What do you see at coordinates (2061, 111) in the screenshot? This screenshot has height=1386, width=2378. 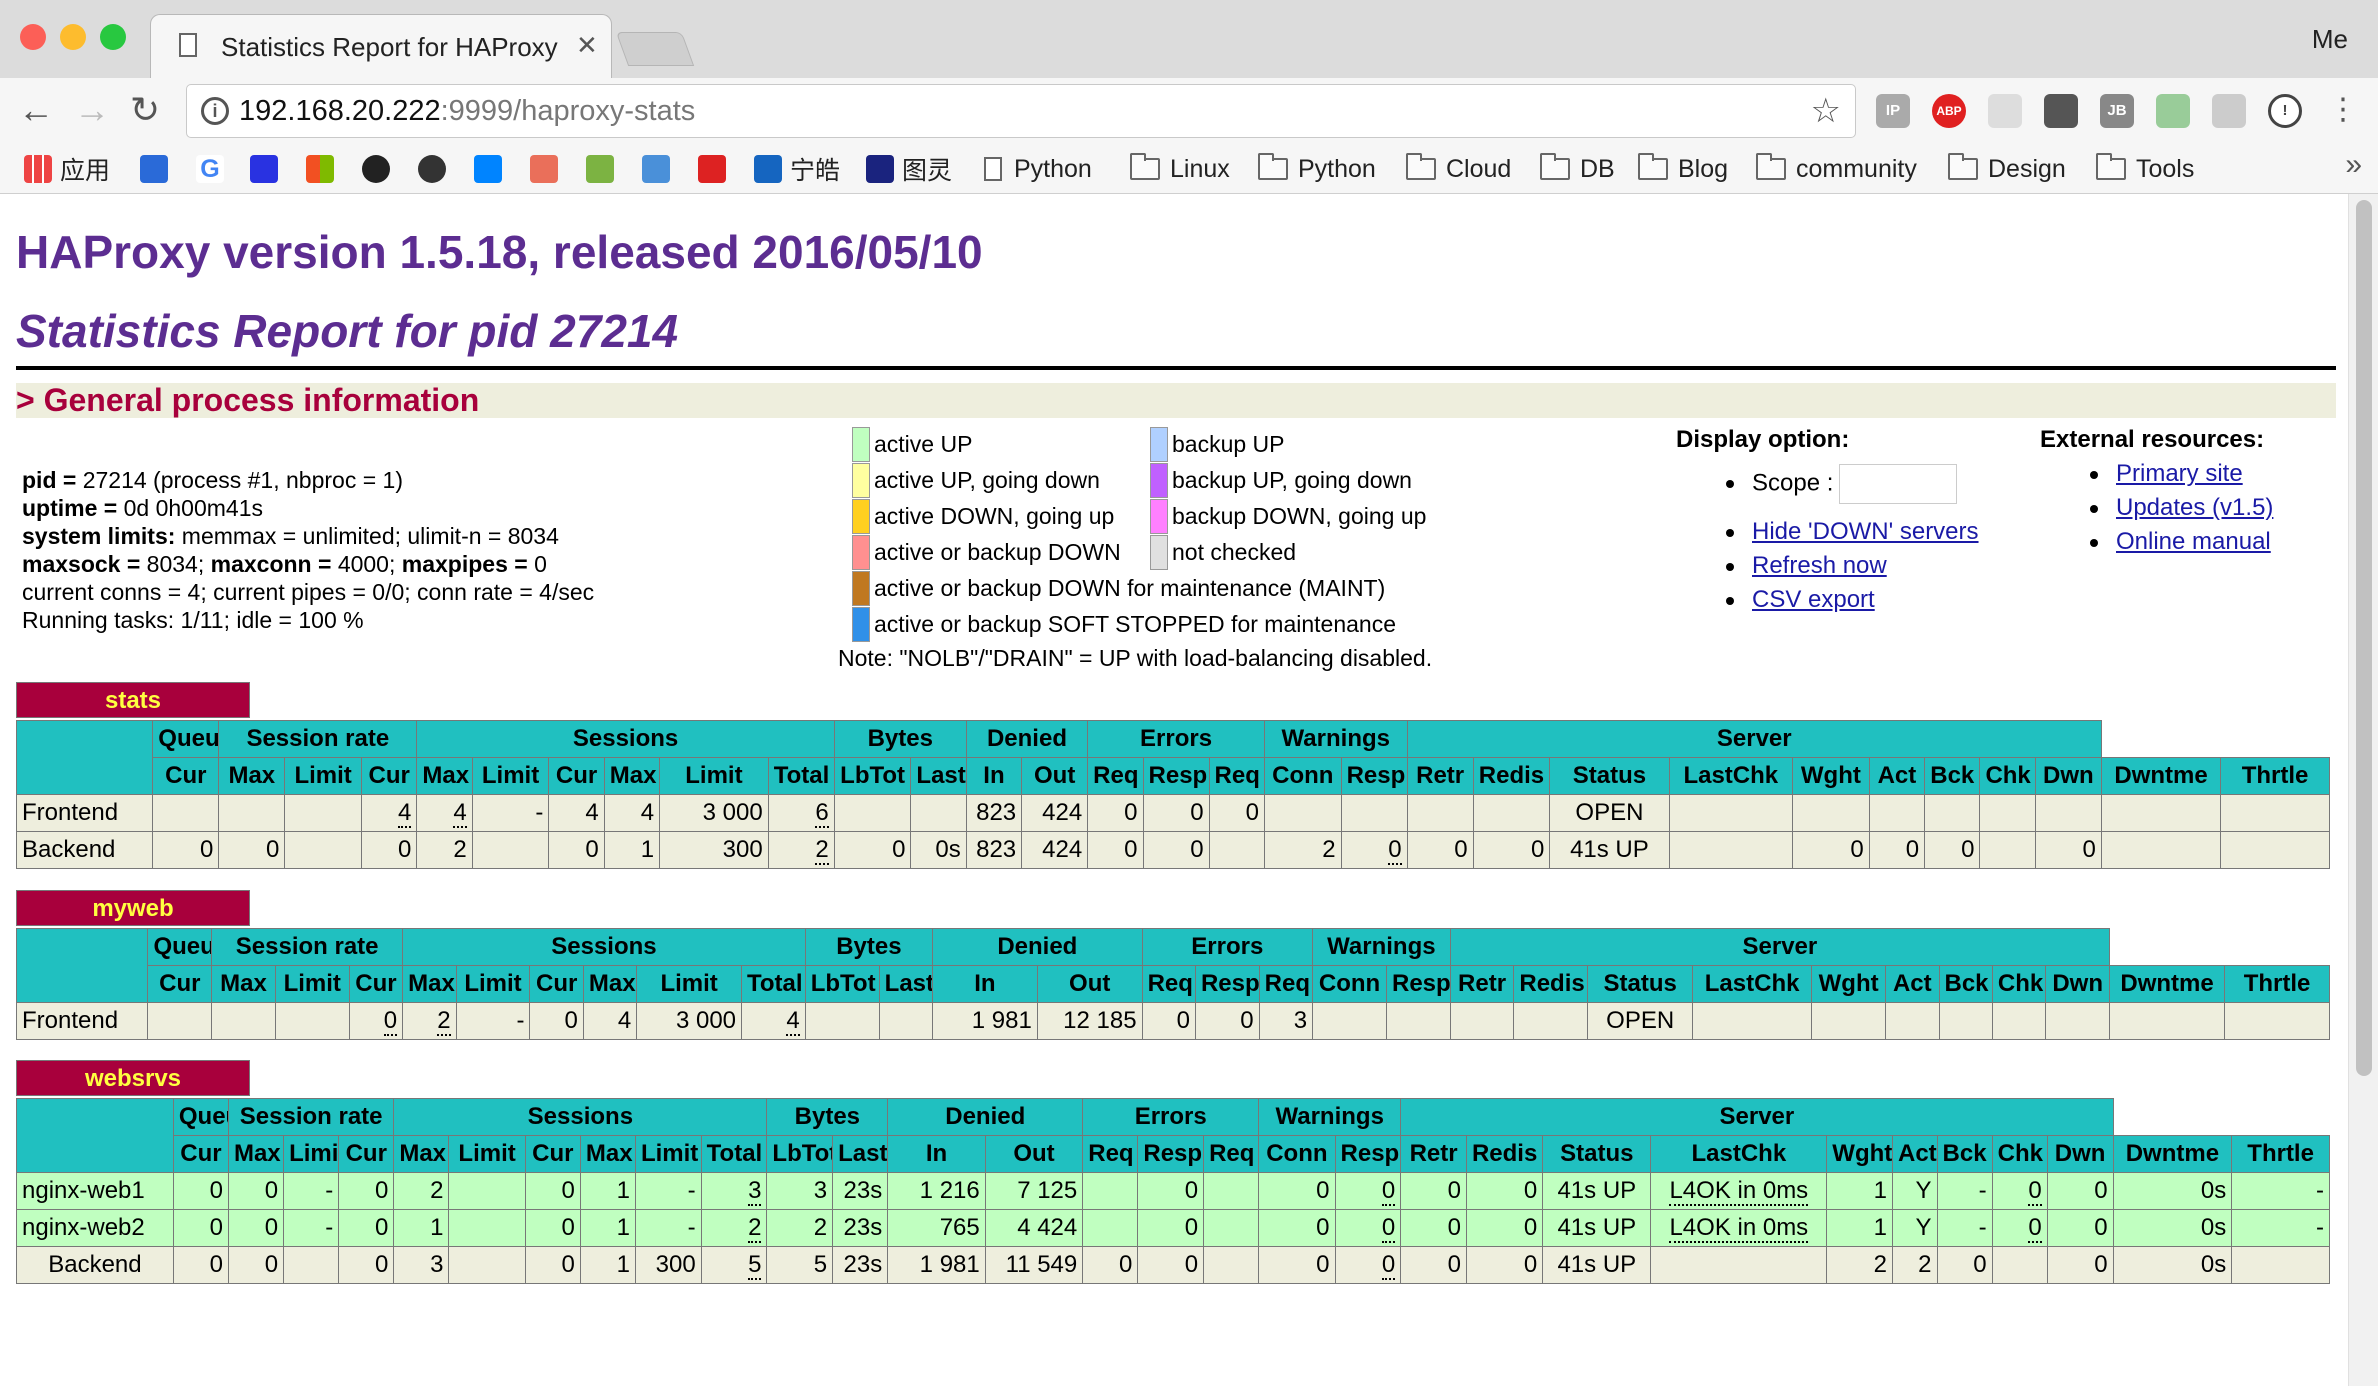 I see `evernote-icon` at bounding box center [2061, 111].